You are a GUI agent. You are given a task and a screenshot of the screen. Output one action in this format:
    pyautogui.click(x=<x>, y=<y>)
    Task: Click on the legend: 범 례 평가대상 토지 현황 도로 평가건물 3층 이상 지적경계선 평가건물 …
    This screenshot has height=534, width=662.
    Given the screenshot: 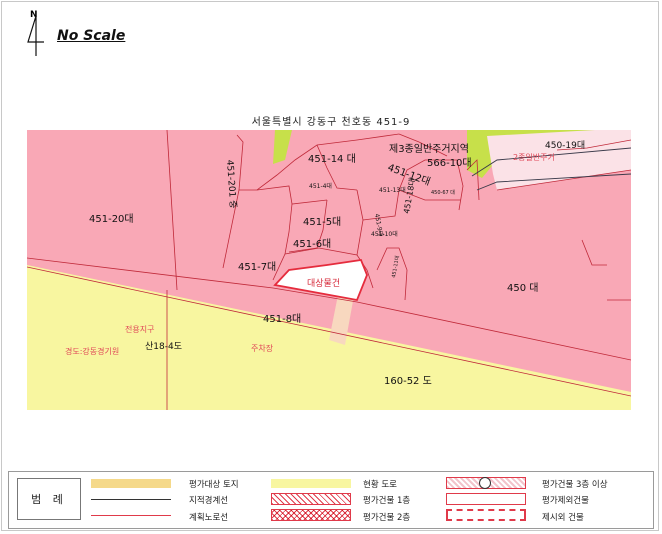 What is the action you would take?
    pyautogui.click(x=331, y=500)
    